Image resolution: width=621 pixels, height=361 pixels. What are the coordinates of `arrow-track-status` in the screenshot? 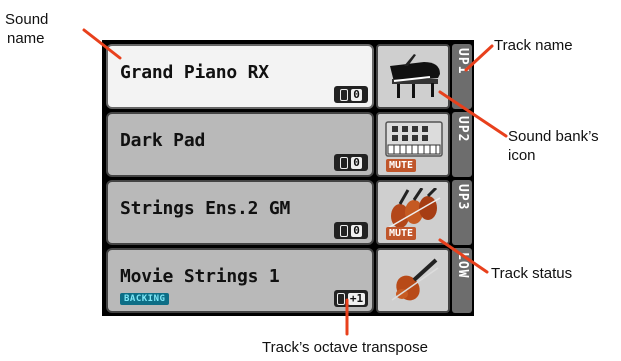 It's located at (463, 256).